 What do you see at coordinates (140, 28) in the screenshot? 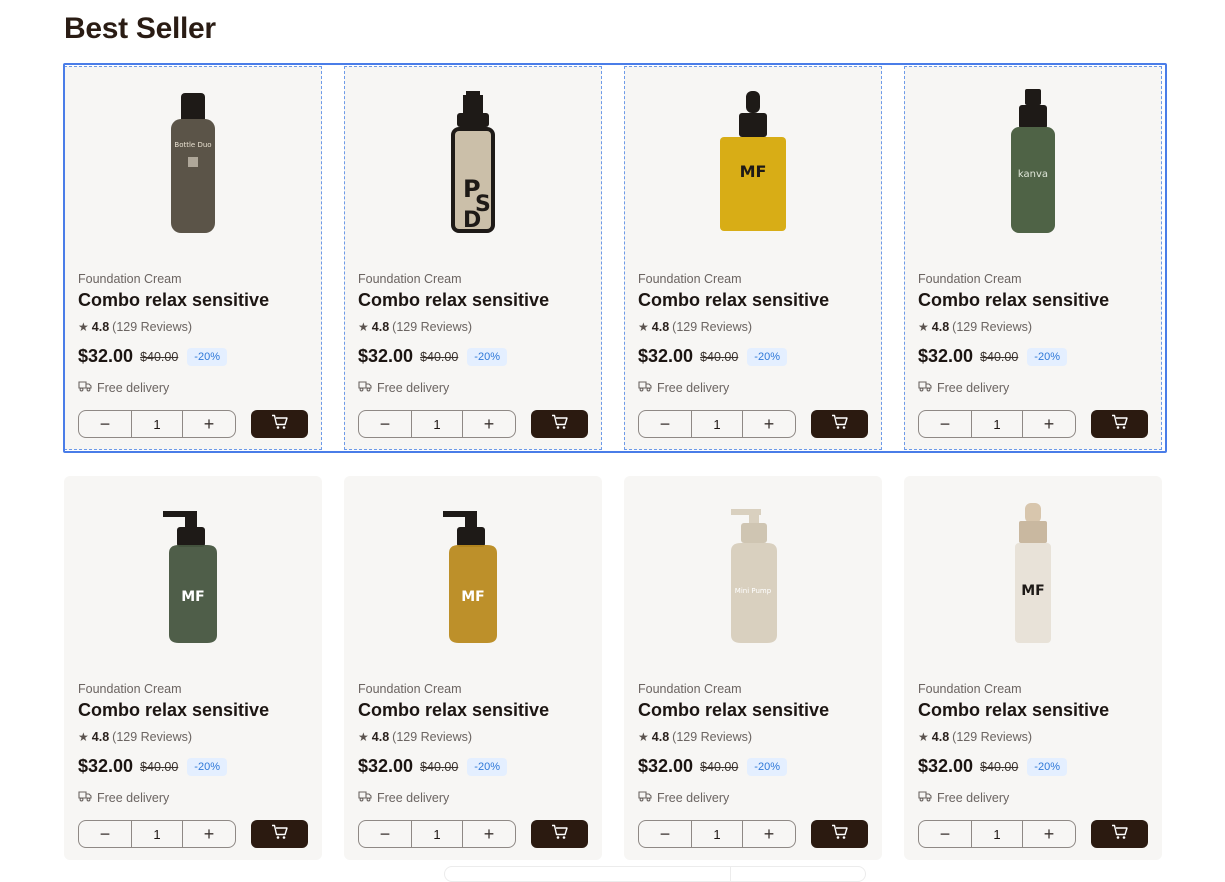
I see `section-title: Best Seller` at bounding box center [140, 28].